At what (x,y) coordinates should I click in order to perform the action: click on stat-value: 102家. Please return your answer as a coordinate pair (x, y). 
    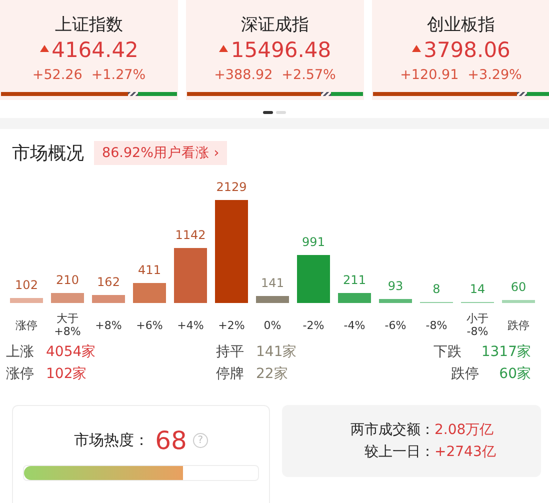
    Looking at the image, I should click on (66, 374).